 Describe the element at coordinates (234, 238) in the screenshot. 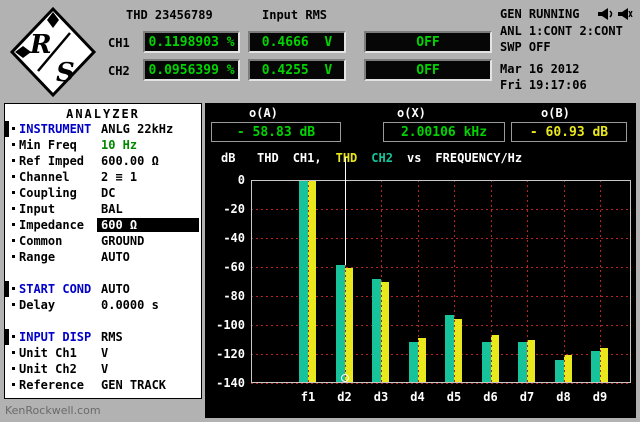

I see `y-tick-label: -40` at that location.